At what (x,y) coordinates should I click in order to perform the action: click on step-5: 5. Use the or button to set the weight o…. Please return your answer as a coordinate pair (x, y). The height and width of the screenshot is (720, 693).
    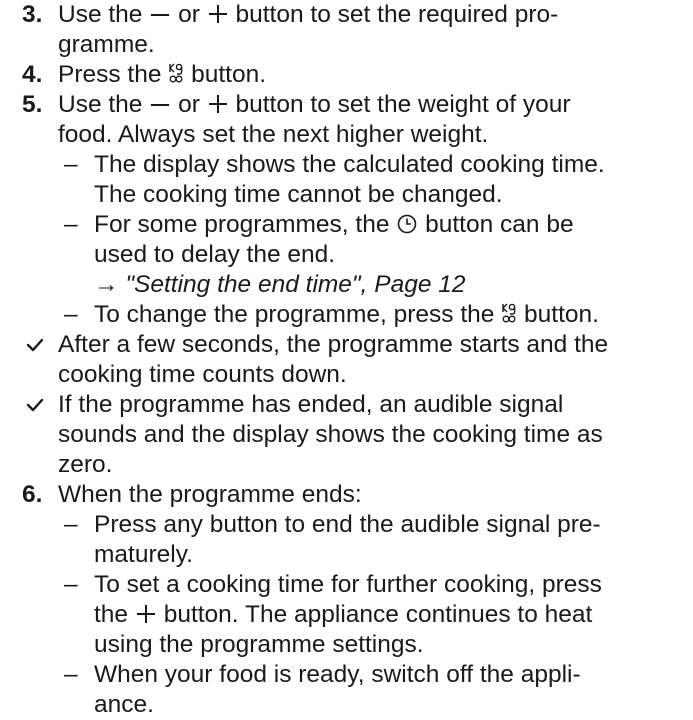
    Looking at the image, I should click on (353, 120).